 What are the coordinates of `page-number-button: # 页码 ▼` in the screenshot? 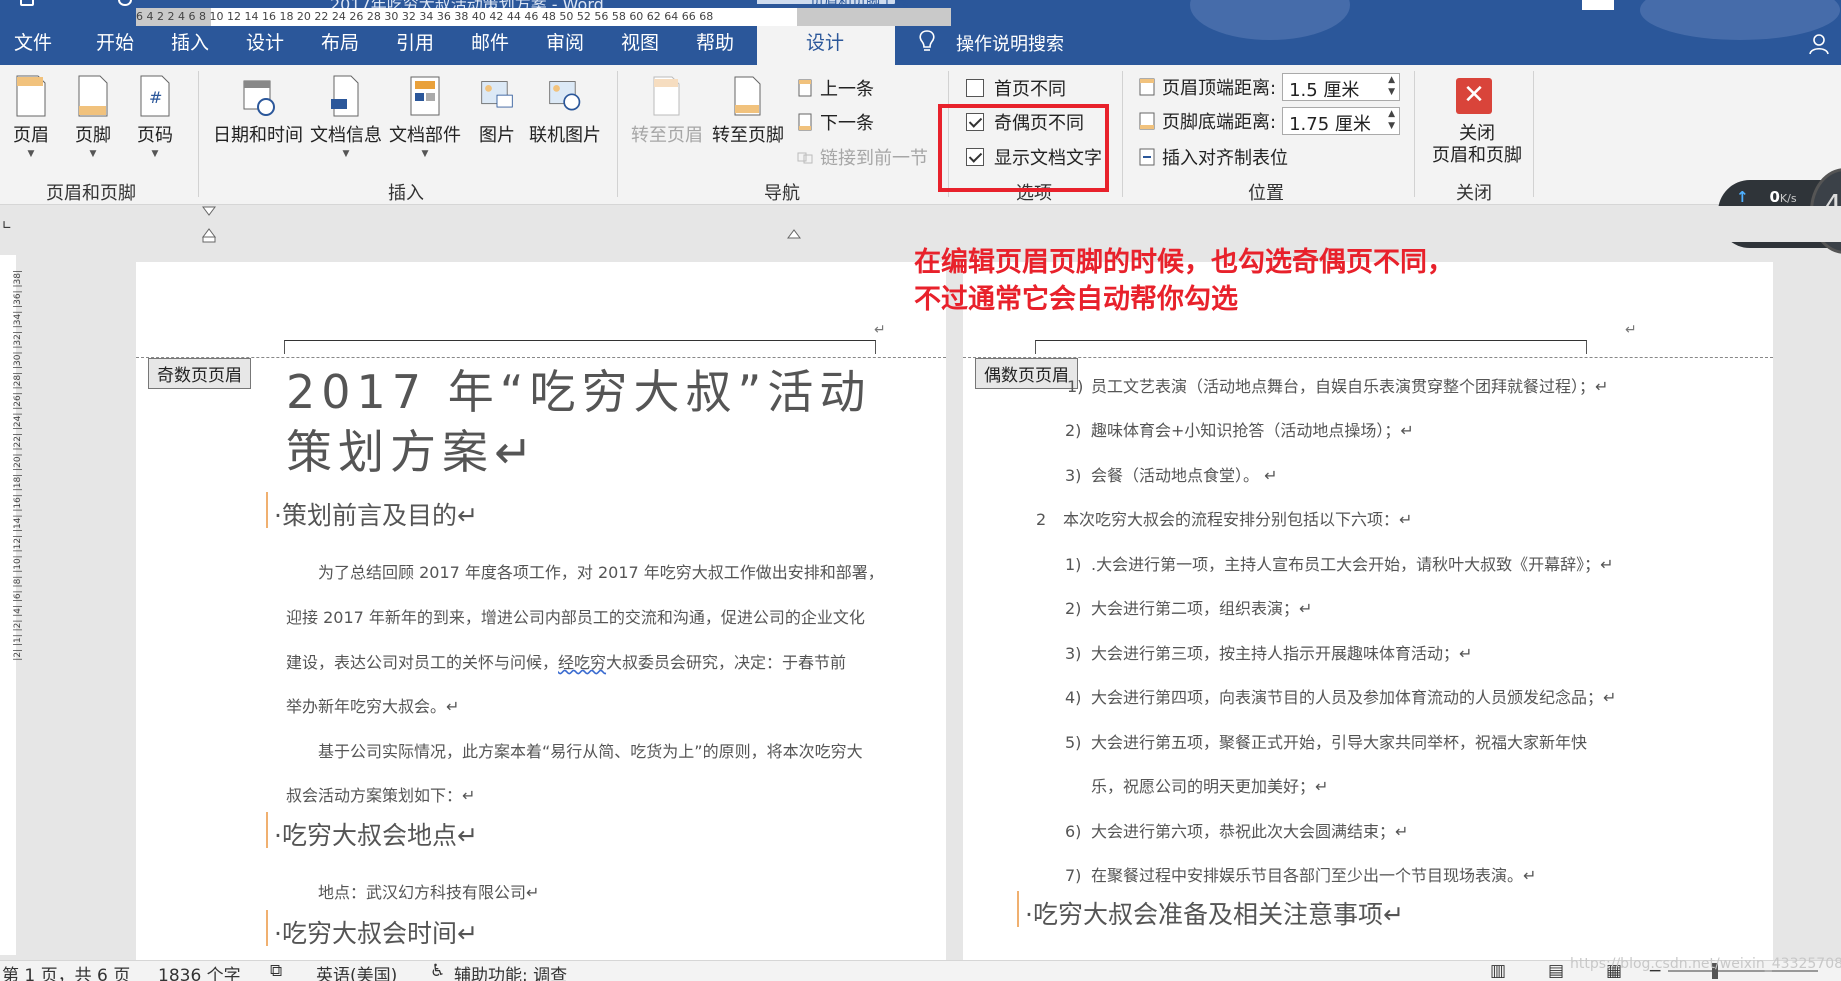 It's located at (155, 117).